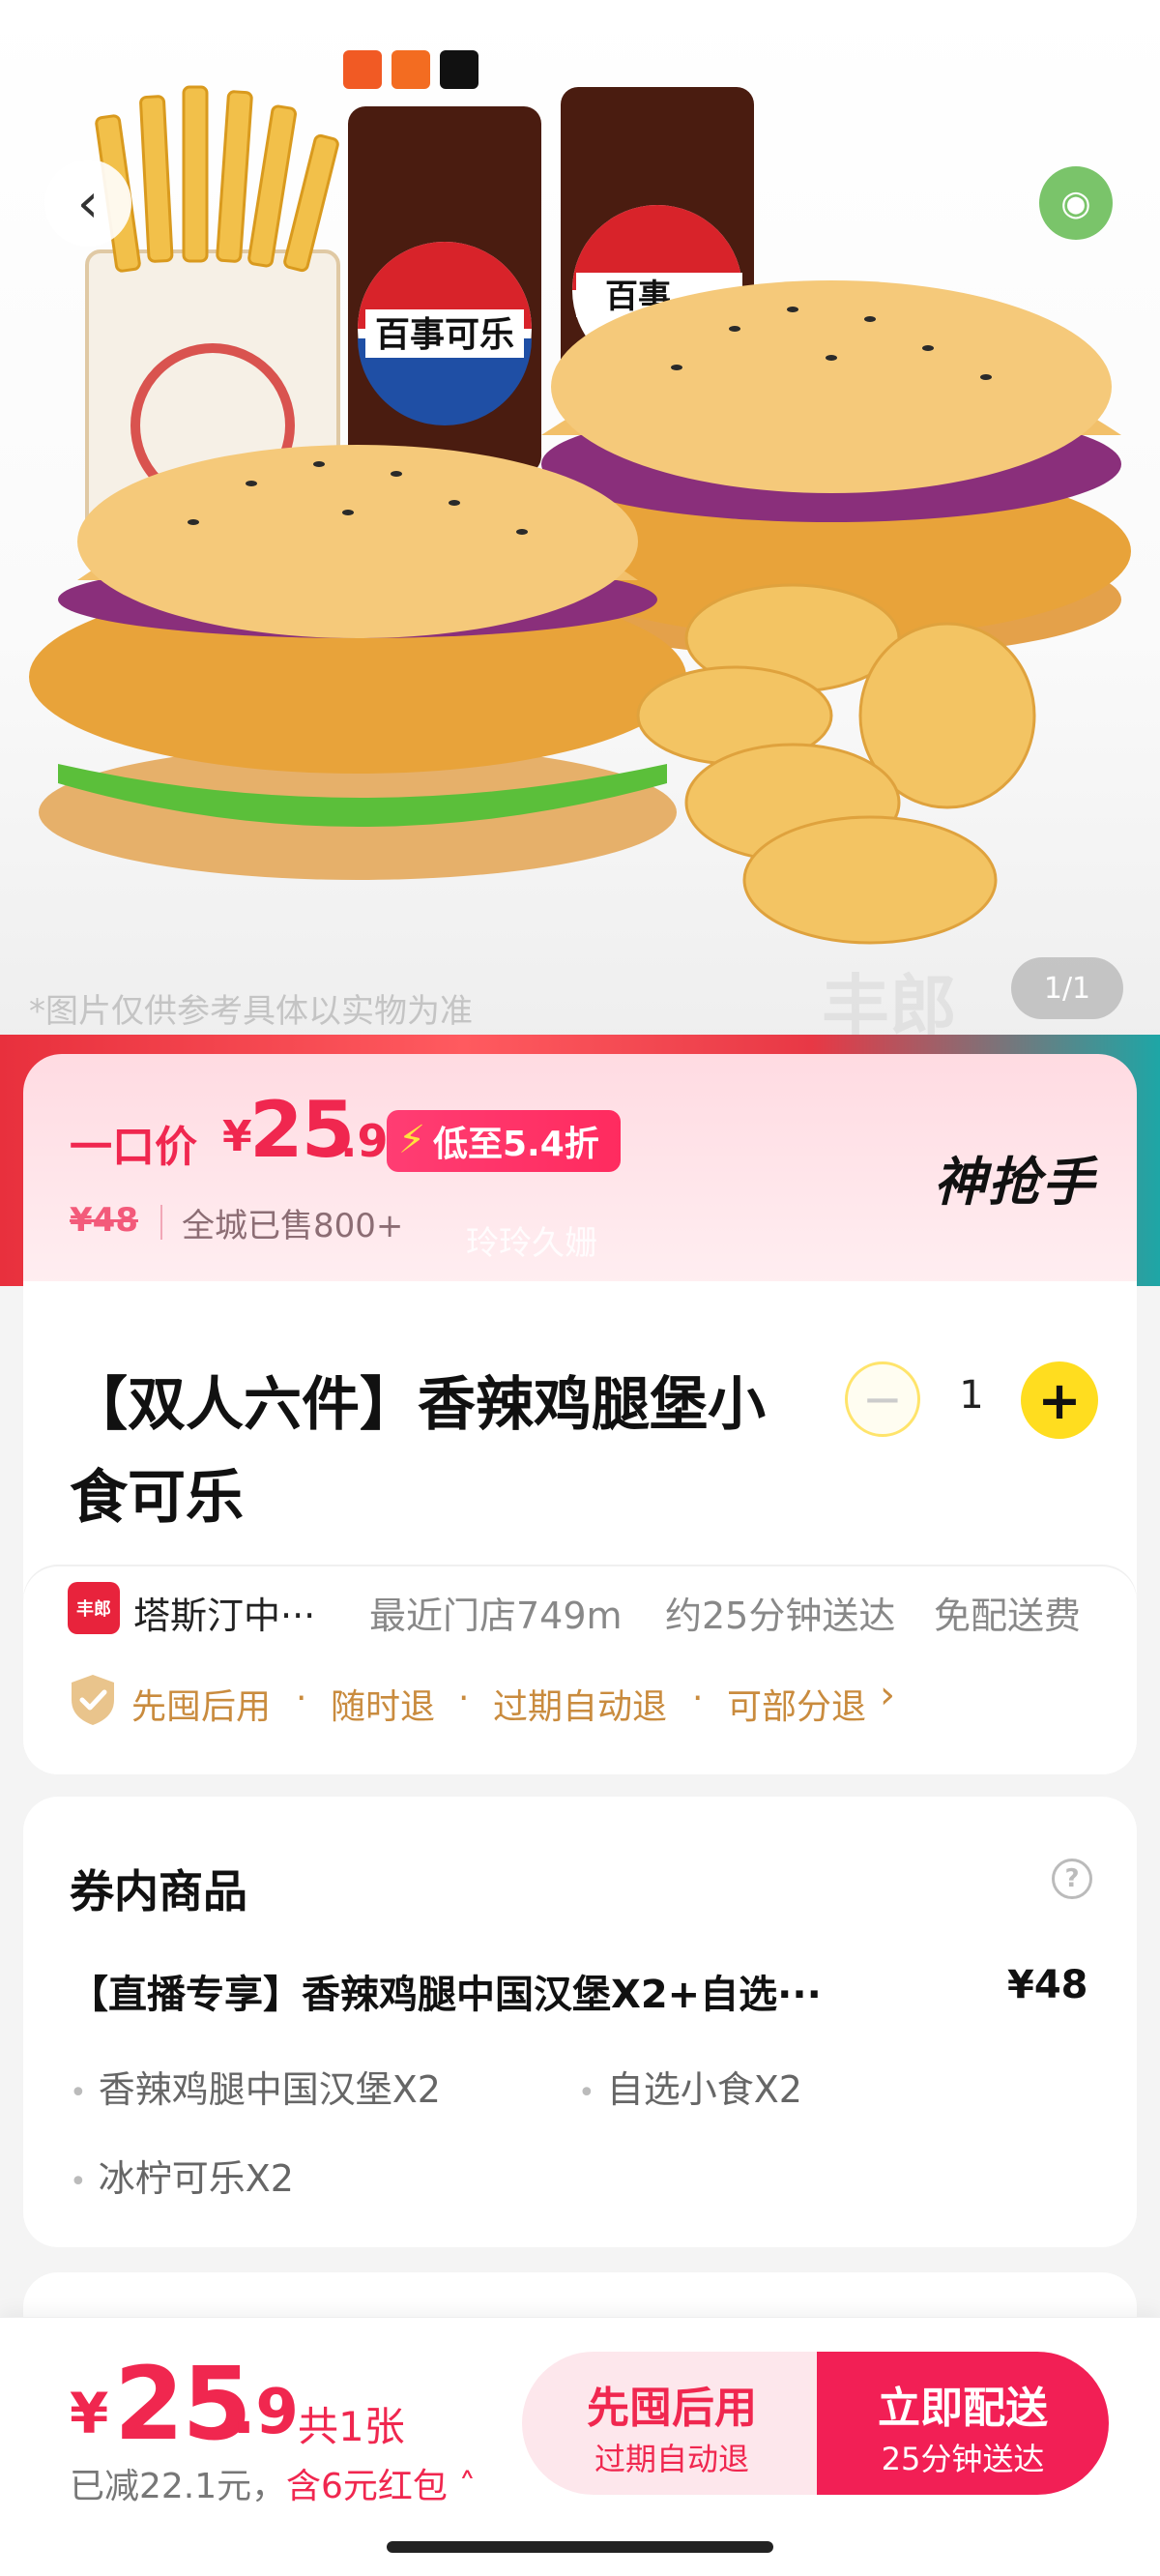  What do you see at coordinates (1015, 1182) in the screenshot?
I see `brand-logo: 神抢手` at bounding box center [1015, 1182].